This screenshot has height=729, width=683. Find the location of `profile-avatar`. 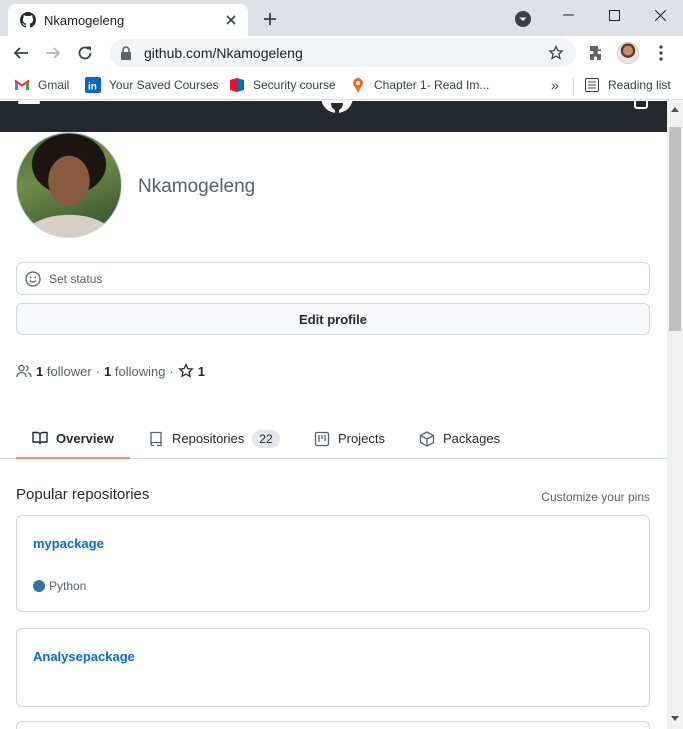

profile-avatar is located at coordinates (69, 185).